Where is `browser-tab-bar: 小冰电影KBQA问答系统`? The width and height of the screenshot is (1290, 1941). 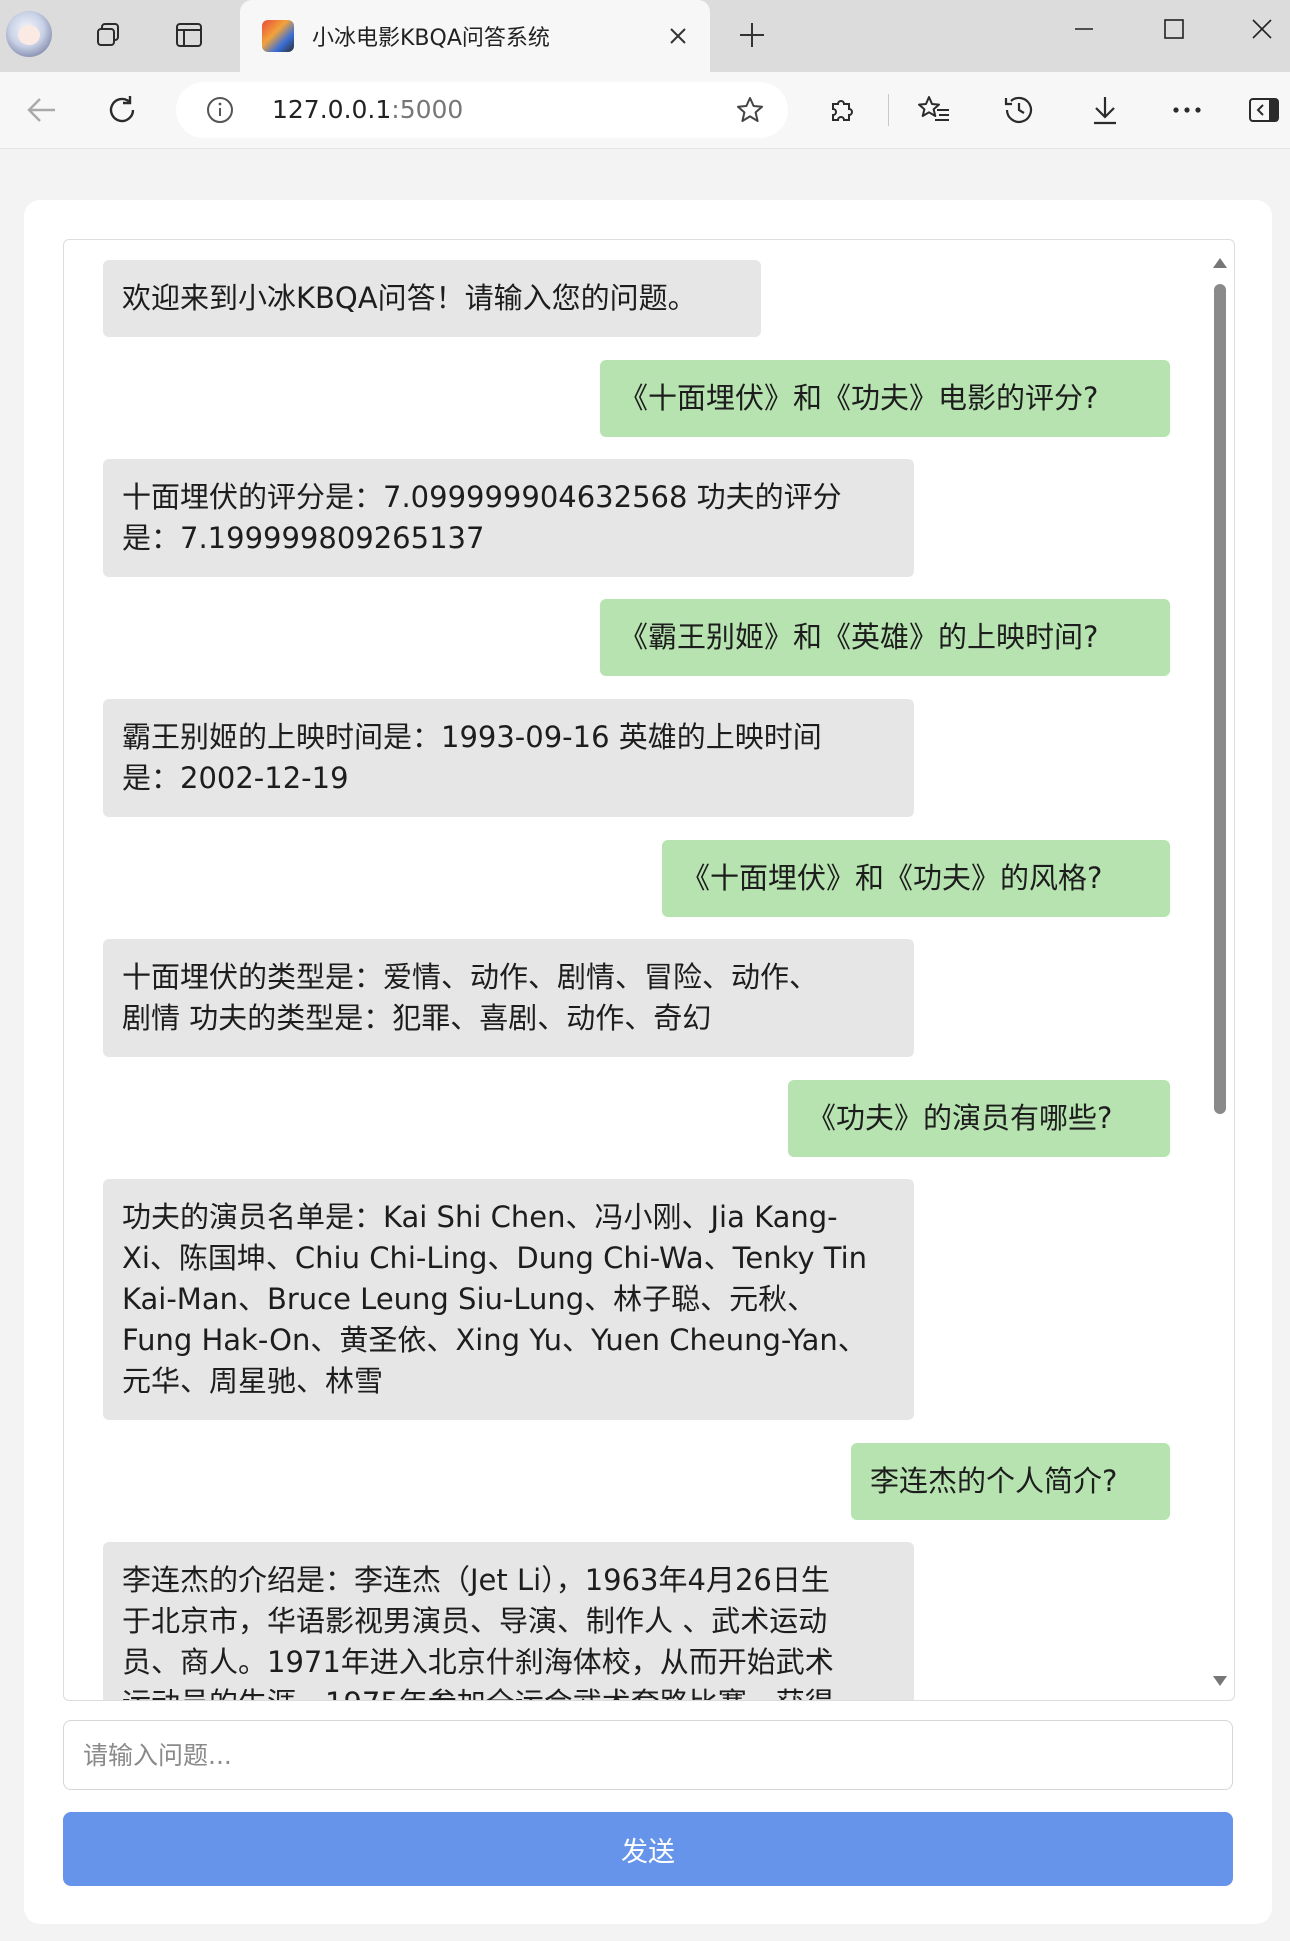
browser-tab-bar: 小冰电影KBQA问答系统 is located at coordinates (645, 36).